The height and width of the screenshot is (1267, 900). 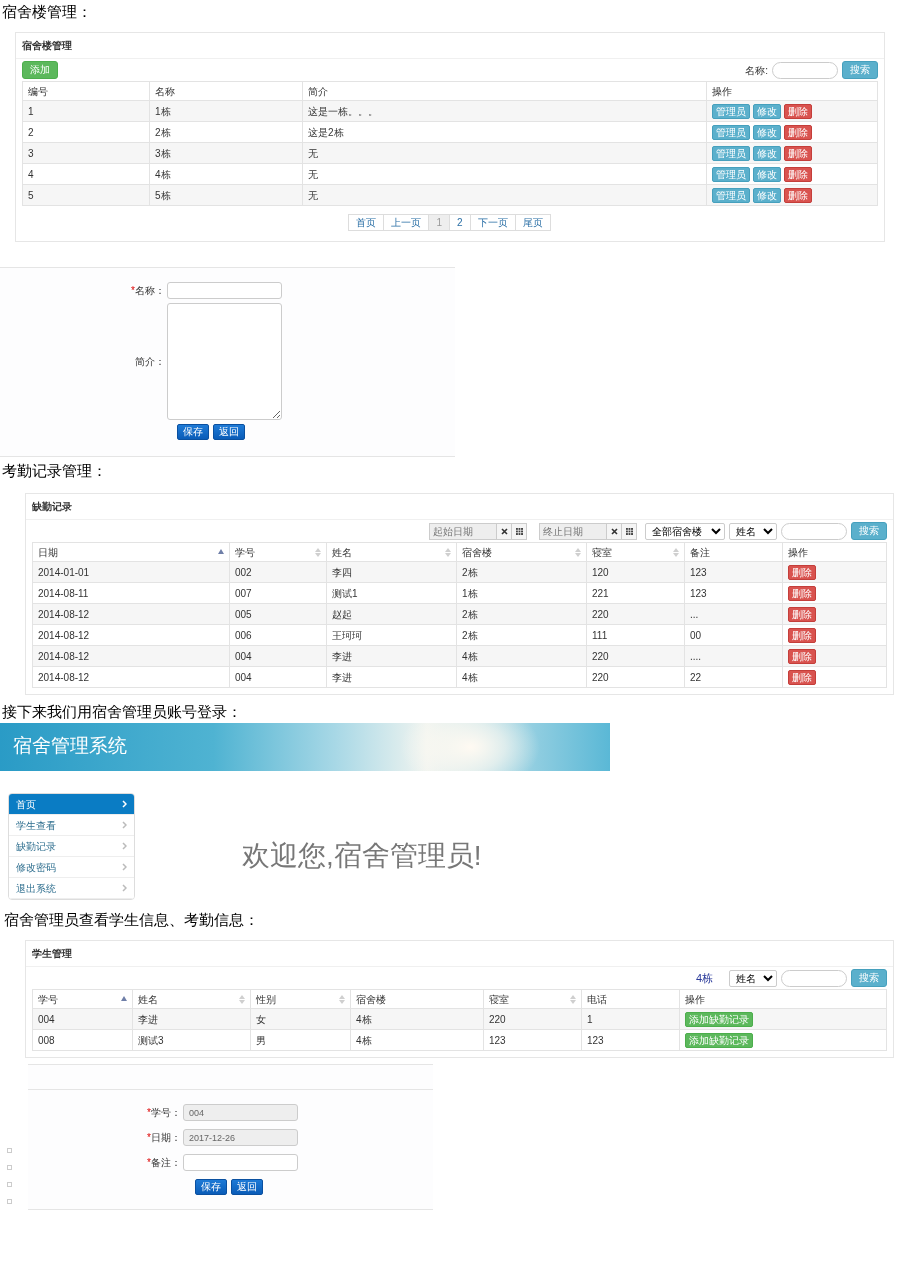 What do you see at coordinates (504, 531) in the screenshot?
I see `clear-icon` at bounding box center [504, 531].